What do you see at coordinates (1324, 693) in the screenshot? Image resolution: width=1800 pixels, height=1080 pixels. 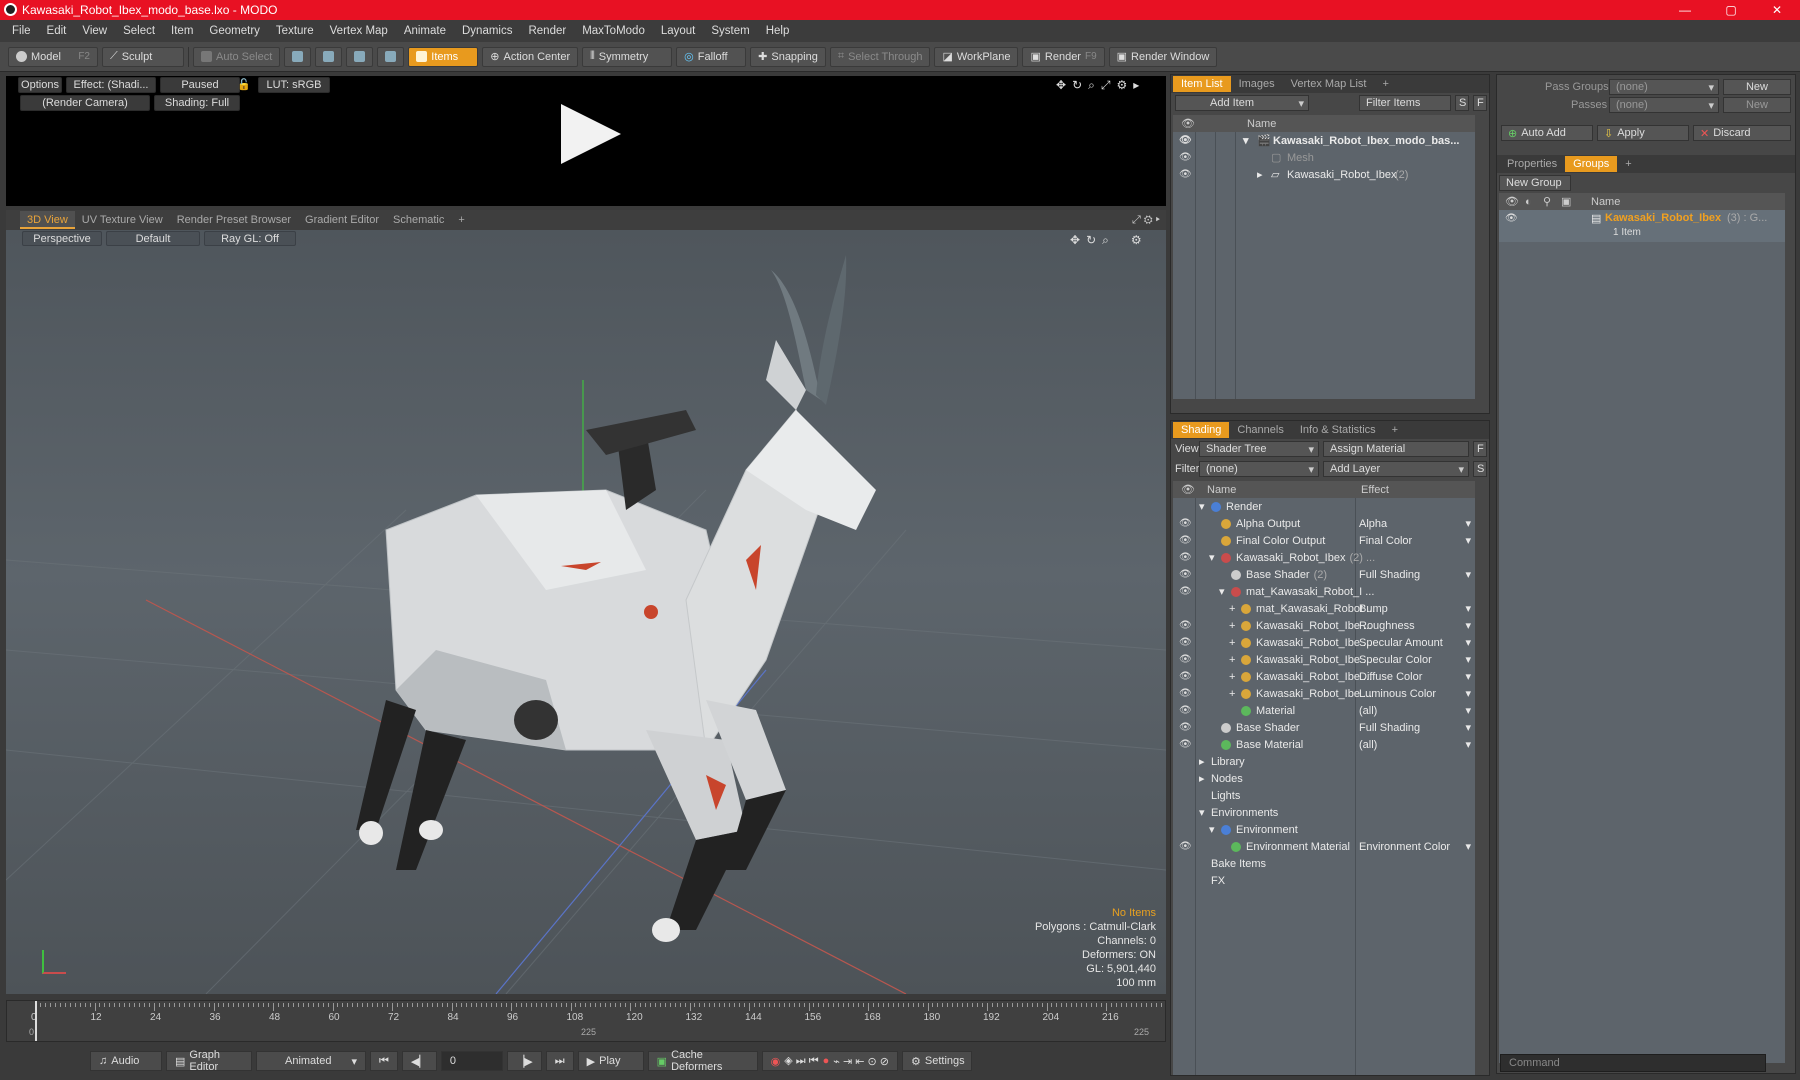 I see `shader-row: 👁 + Kawasaki_Robot_Ibe ... Luminous Color ▾` at bounding box center [1324, 693].